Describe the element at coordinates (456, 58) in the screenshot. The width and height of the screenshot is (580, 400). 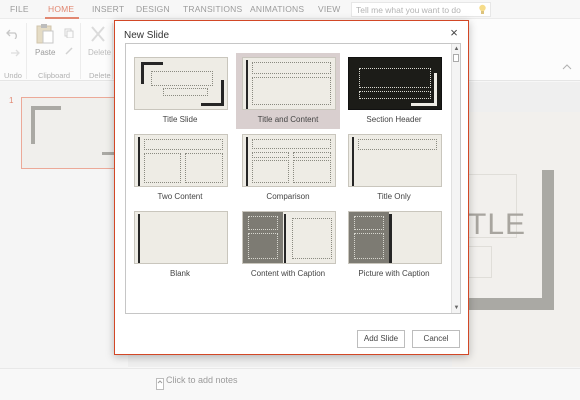
I see `scroll-thumb` at that location.